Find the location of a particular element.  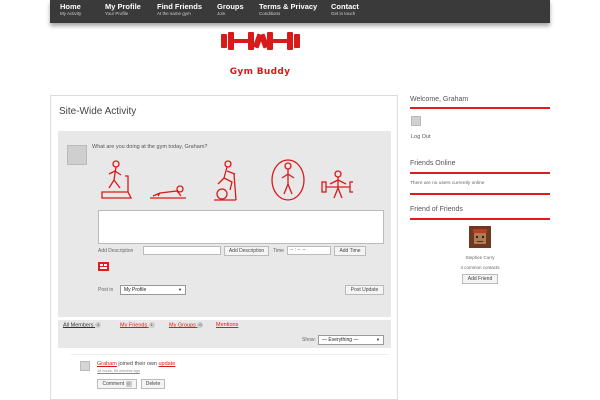

tab-mentions: Mentions is located at coordinates (227, 325).